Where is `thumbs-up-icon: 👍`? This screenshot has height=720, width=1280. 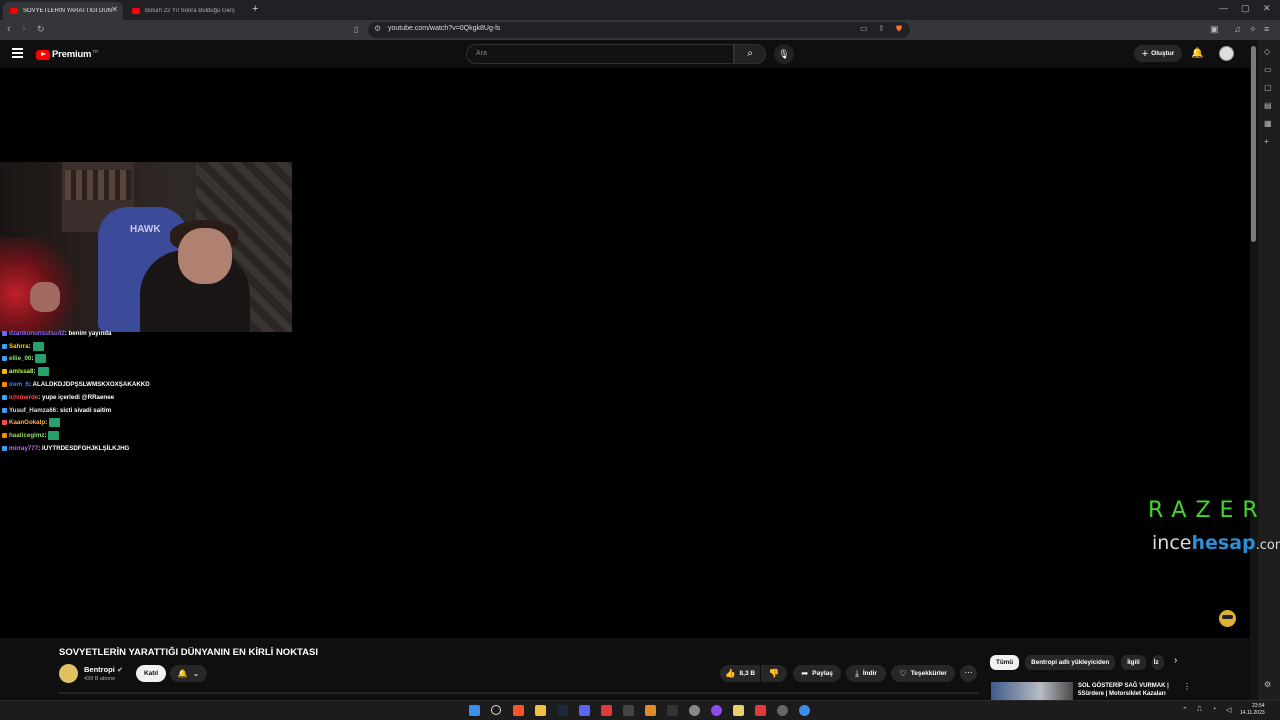
thumbs-up-icon: 👍 is located at coordinates (730, 673).